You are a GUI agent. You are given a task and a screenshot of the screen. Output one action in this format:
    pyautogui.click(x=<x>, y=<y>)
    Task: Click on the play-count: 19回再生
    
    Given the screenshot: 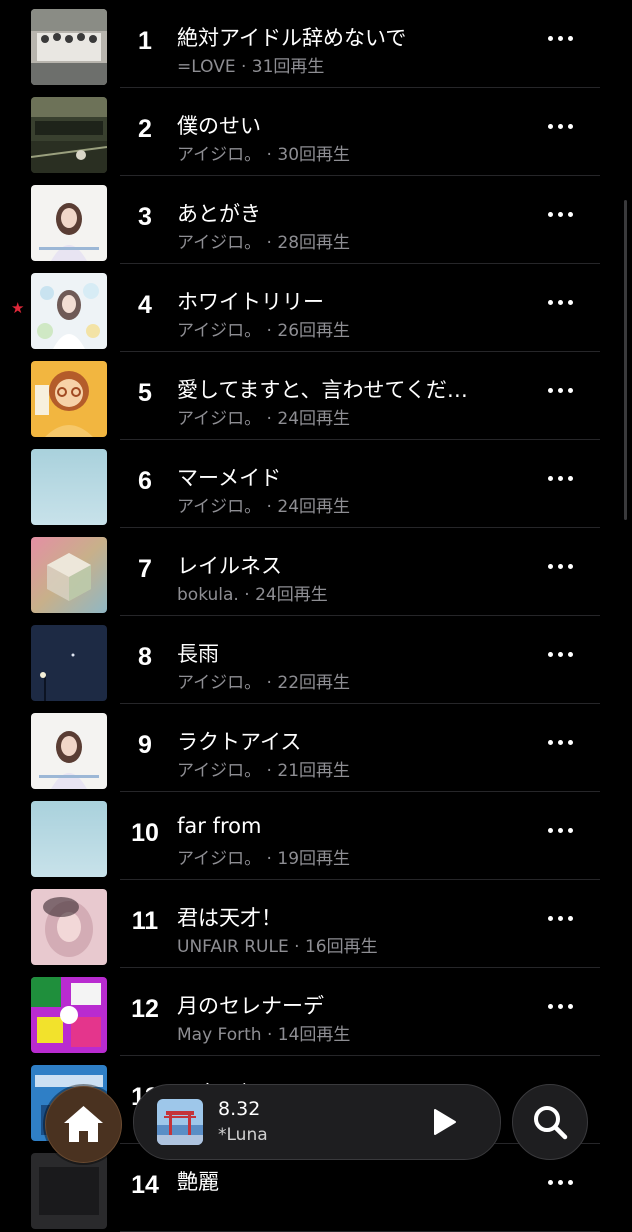 What is the action you would take?
    pyautogui.click(x=314, y=859)
    